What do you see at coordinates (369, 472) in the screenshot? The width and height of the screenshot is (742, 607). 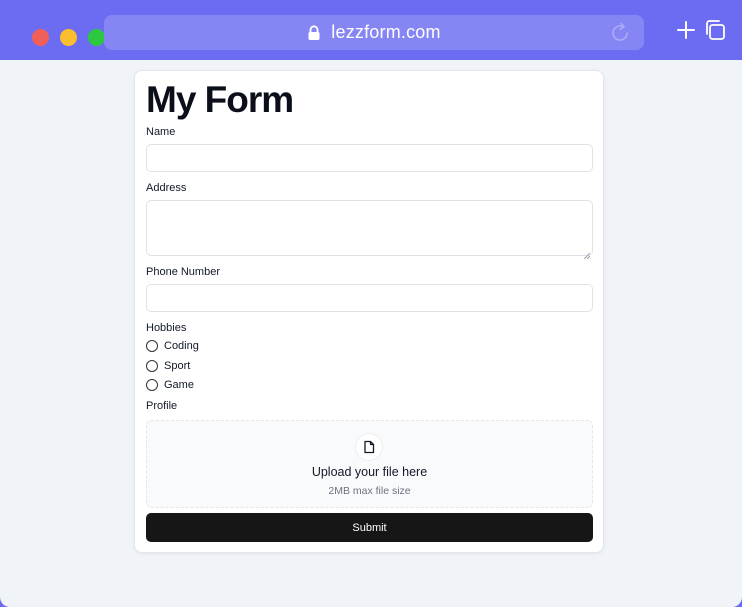 I see `upload-title: Upload your file here` at bounding box center [369, 472].